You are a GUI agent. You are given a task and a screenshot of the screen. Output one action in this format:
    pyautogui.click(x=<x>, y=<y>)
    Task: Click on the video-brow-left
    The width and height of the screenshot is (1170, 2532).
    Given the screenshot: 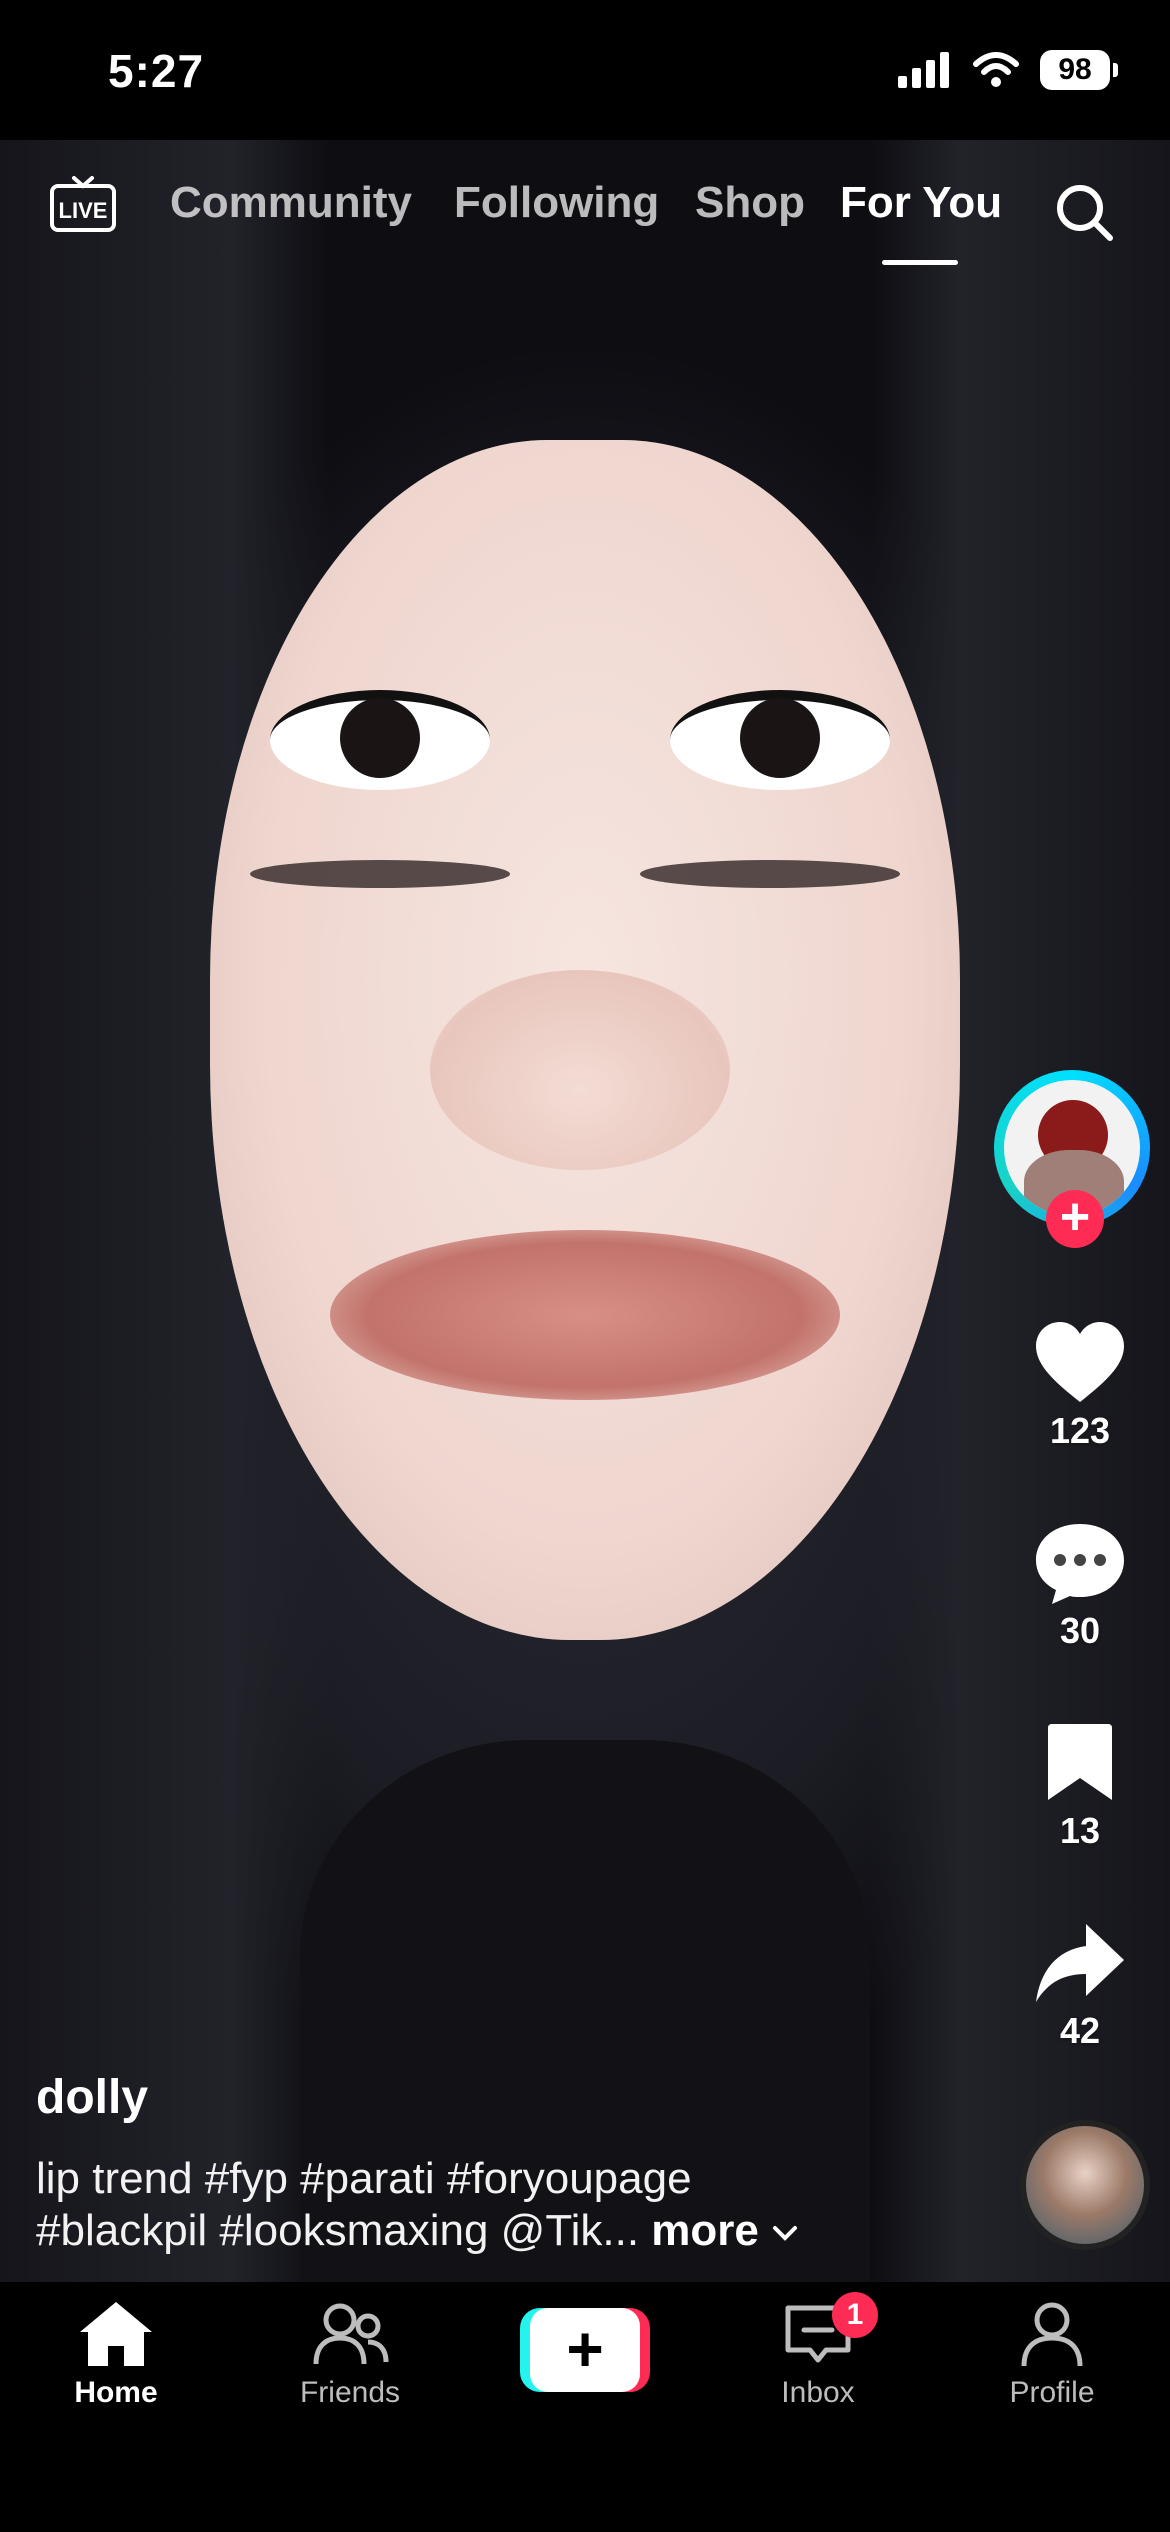 What is the action you would take?
    pyautogui.click(x=380, y=874)
    